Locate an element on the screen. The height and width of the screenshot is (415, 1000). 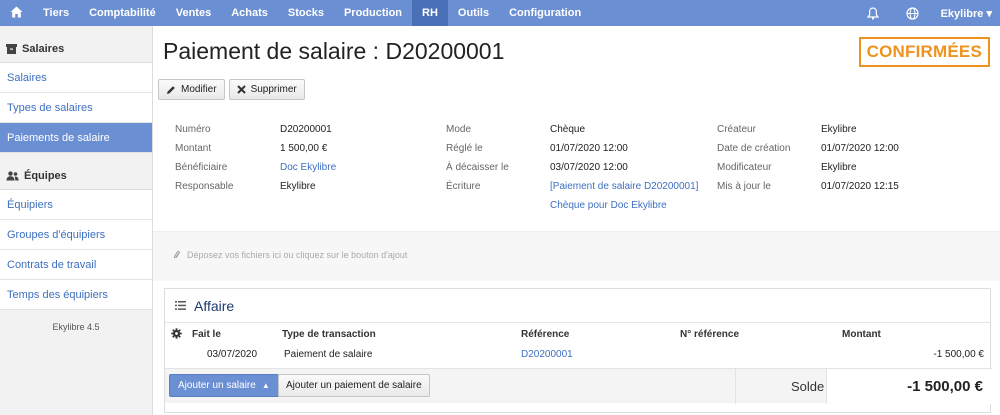
field-label-mode: Mode is located at coordinates (459, 129).